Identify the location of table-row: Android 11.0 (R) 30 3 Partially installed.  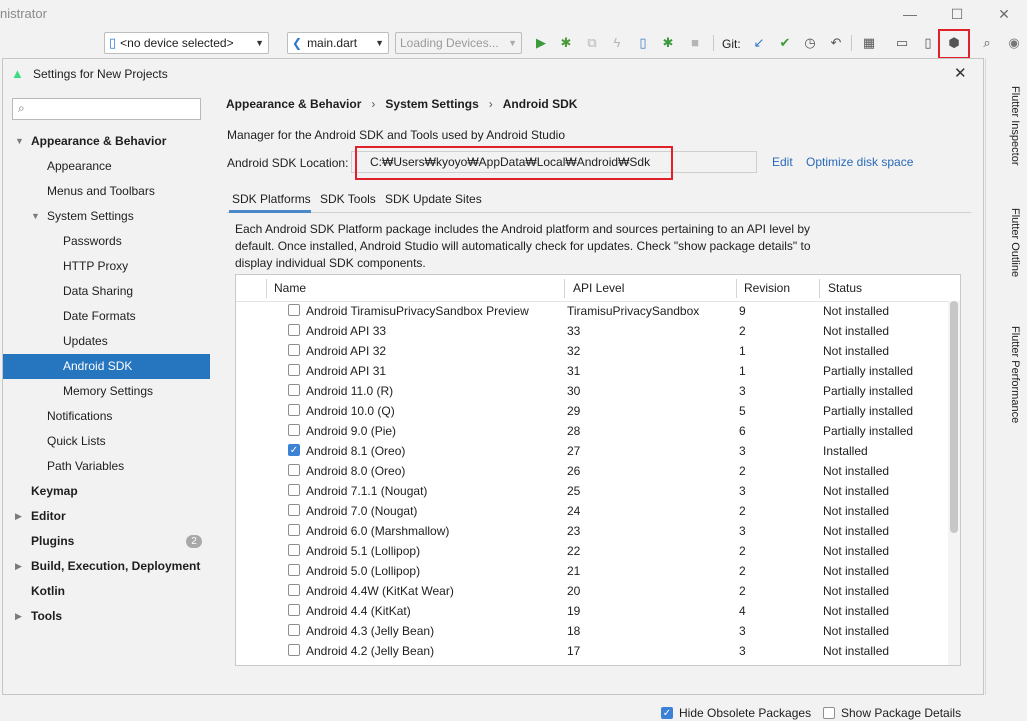
(592, 391).